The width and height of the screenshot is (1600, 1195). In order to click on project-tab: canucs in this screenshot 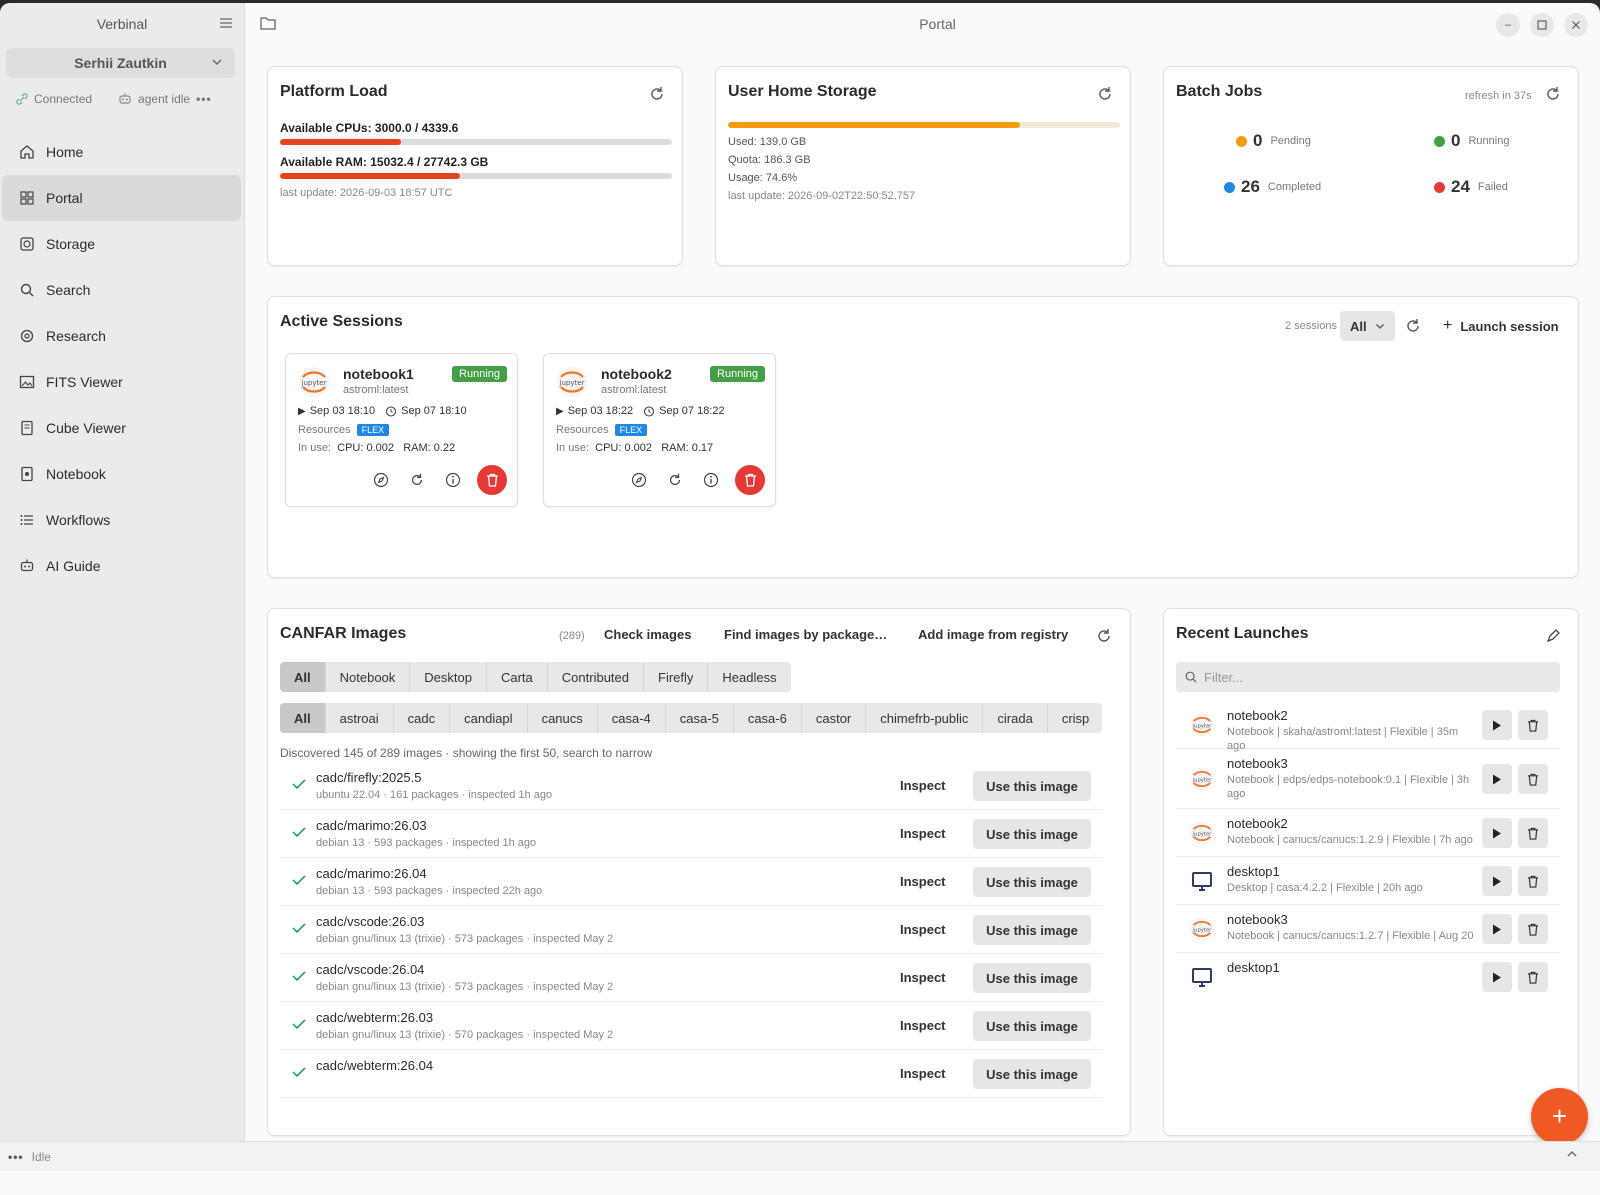, I will do `click(563, 718)`.